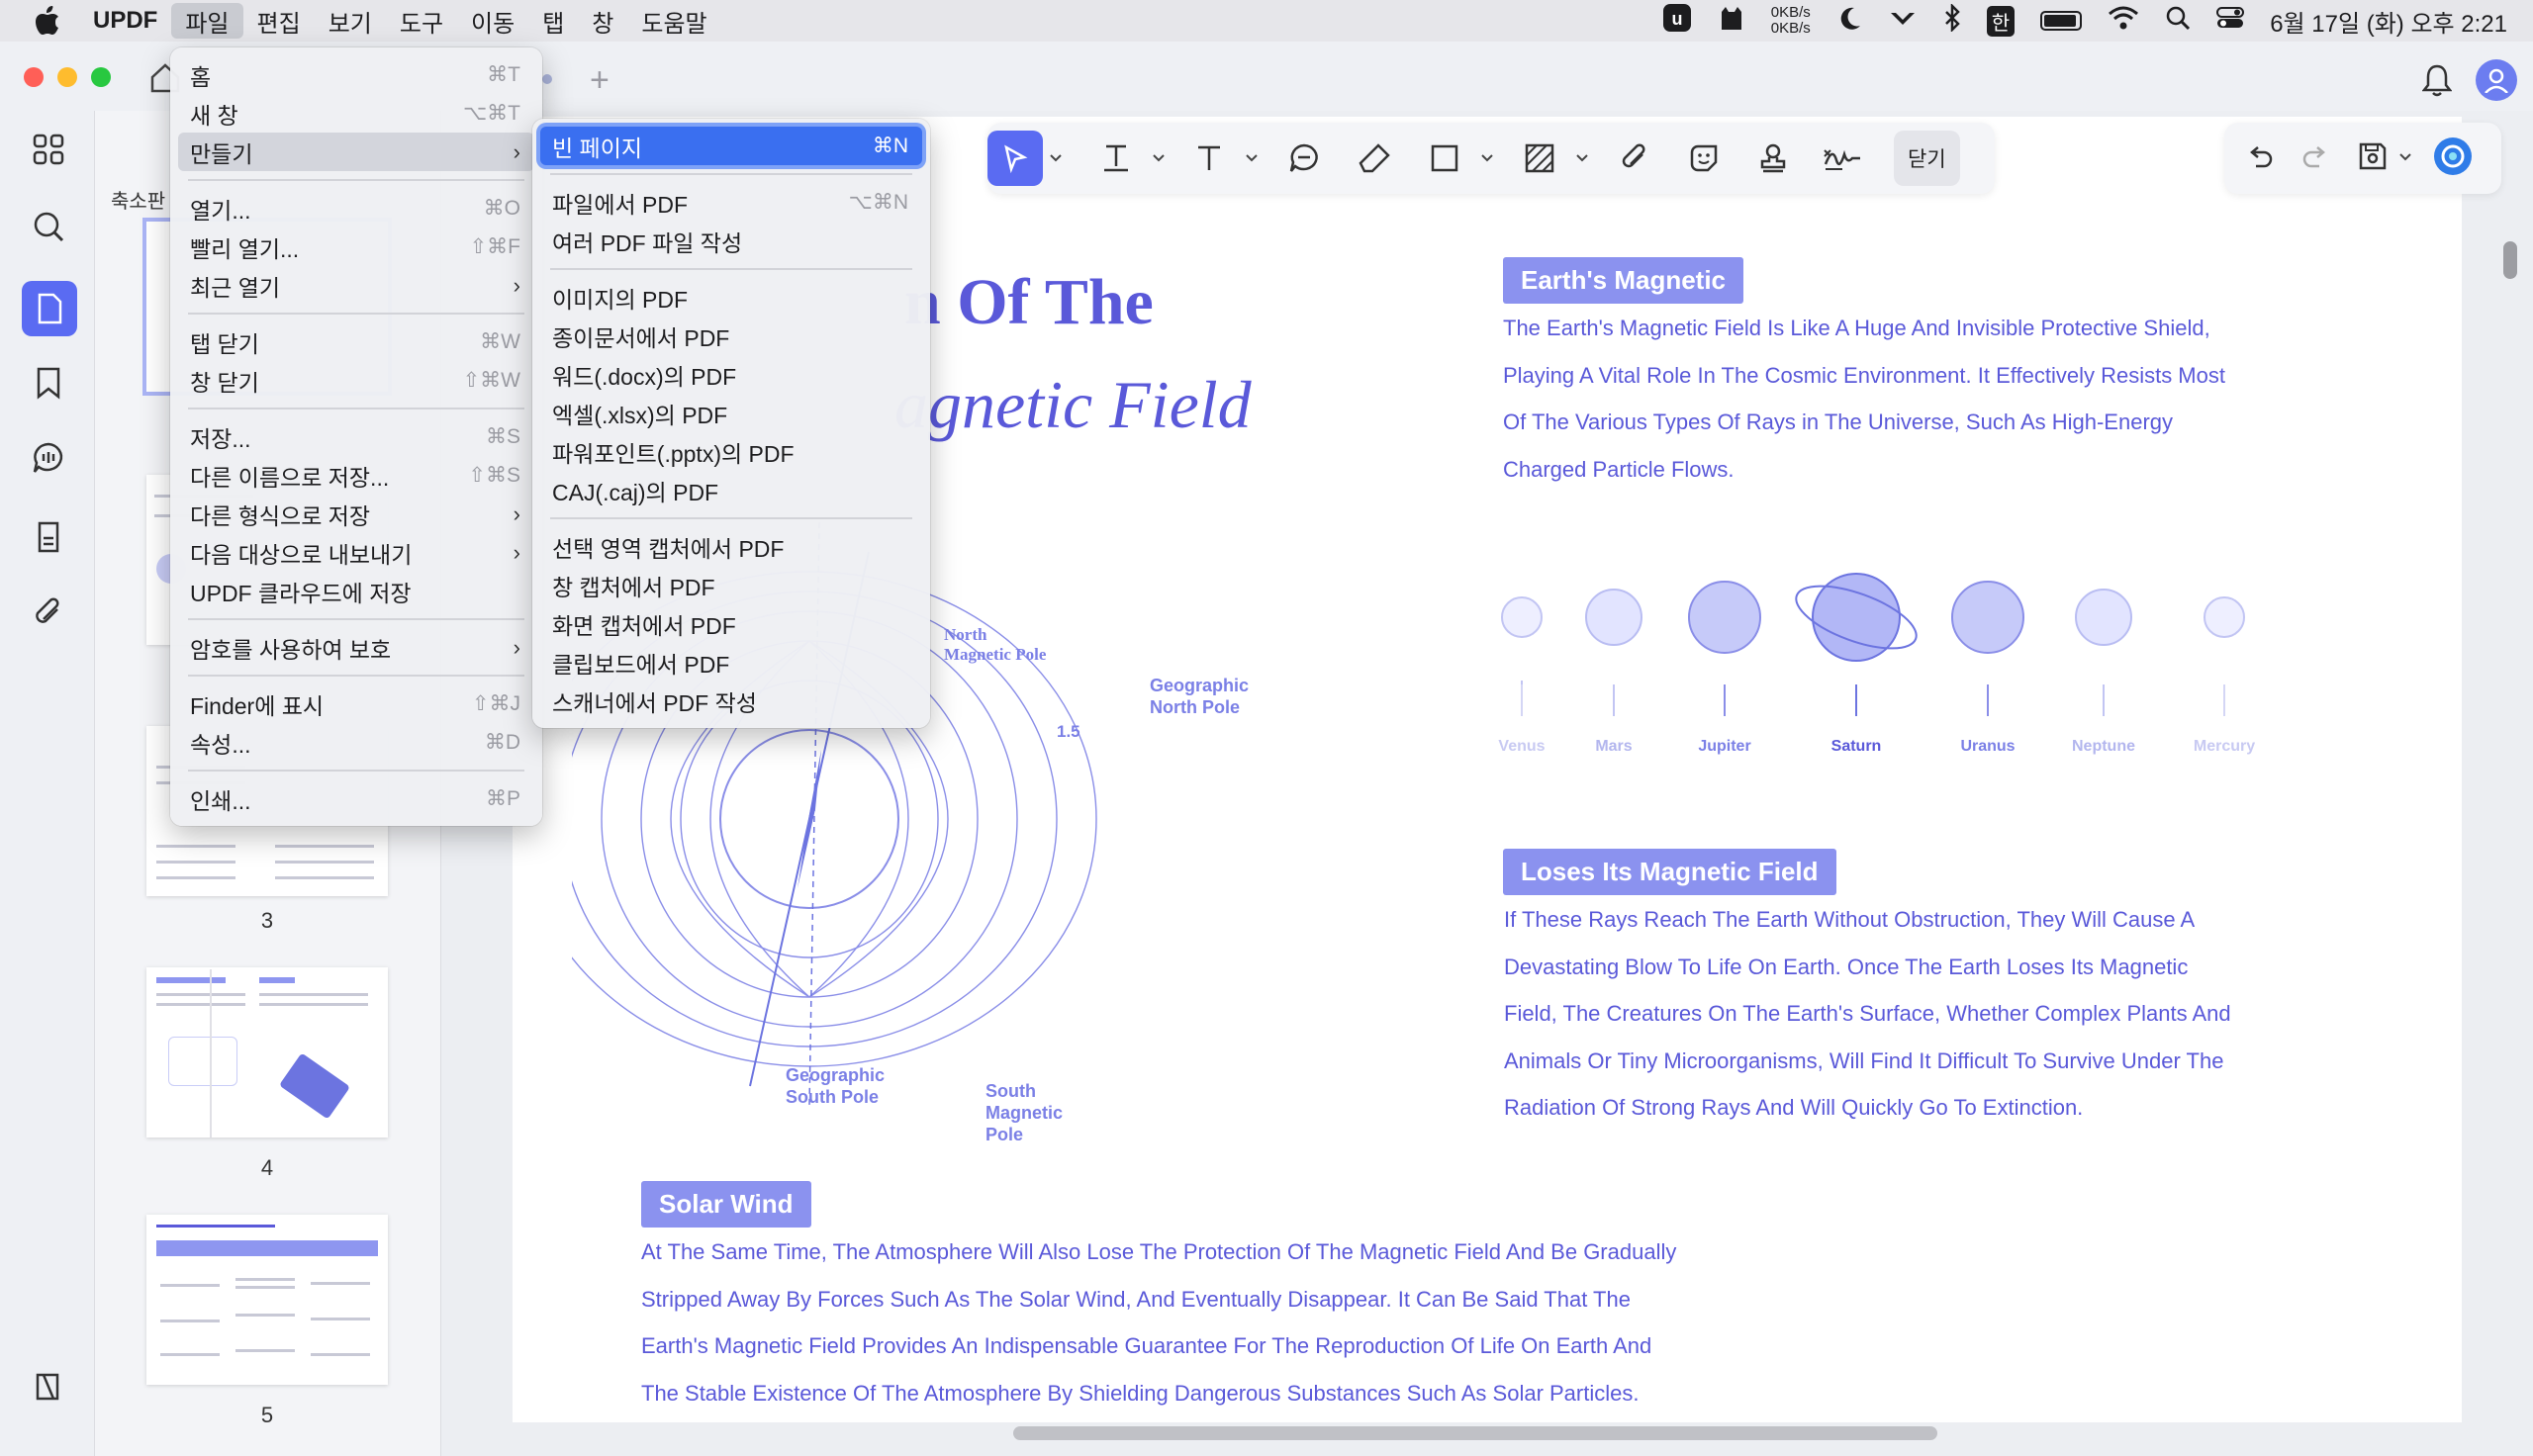  Describe the element at coordinates (2437, 82) in the screenshot. I see `bell-icon` at that location.